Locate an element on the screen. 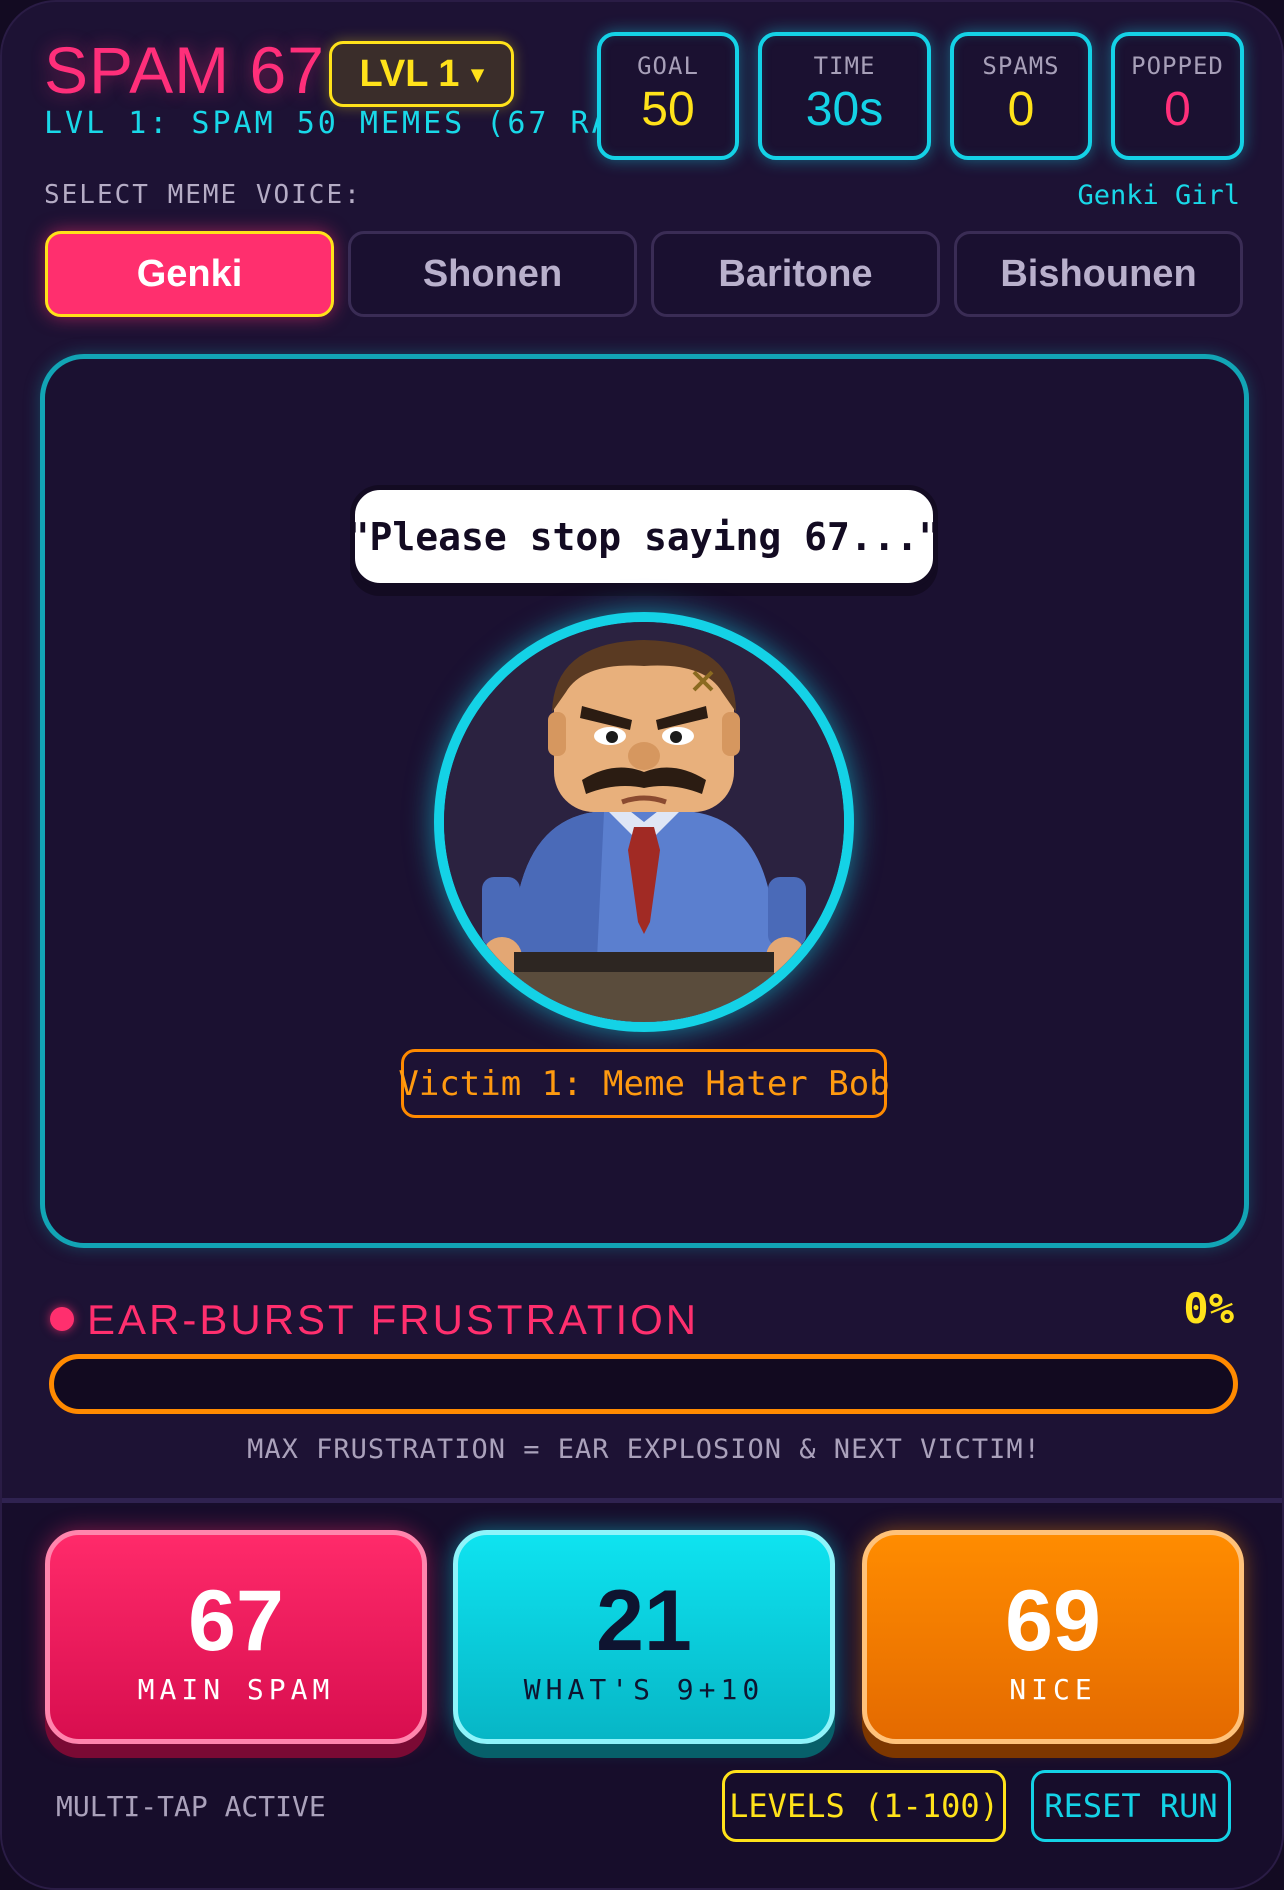 This screenshot has width=1284, height=1890. frustration-title: EAR-BURST FRUSTRATION is located at coordinates (393, 1319).